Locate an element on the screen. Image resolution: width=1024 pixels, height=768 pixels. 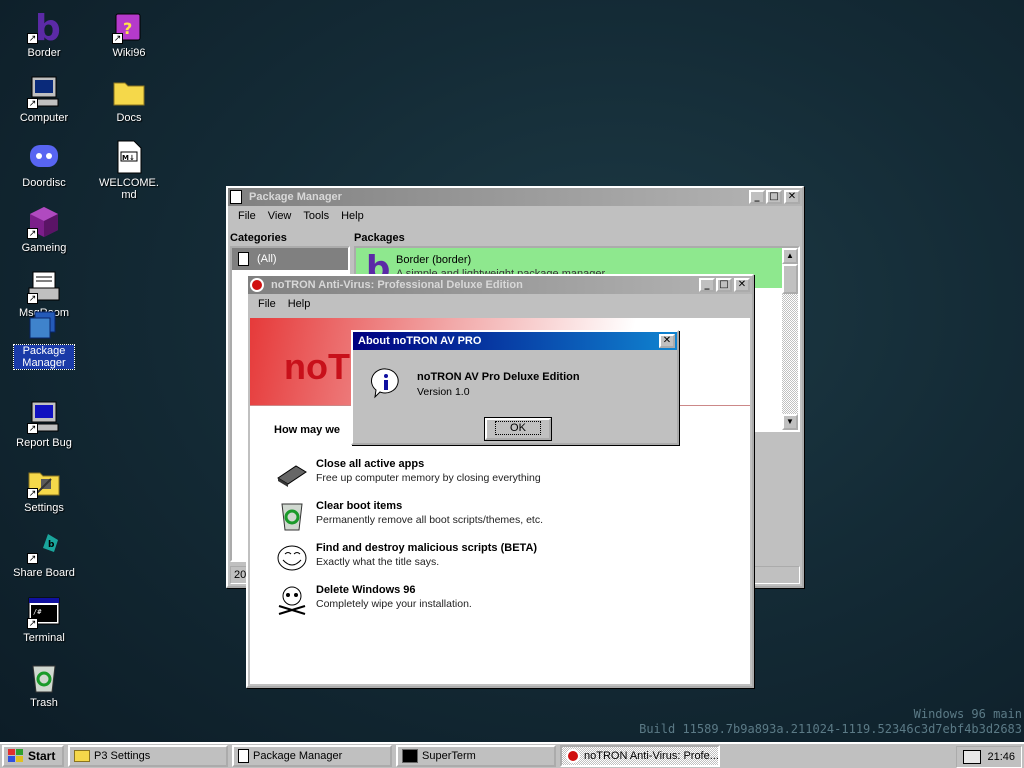
desktop-icon-wiki96: ? ↗ Wiki96 is located at coordinates (129, 34).